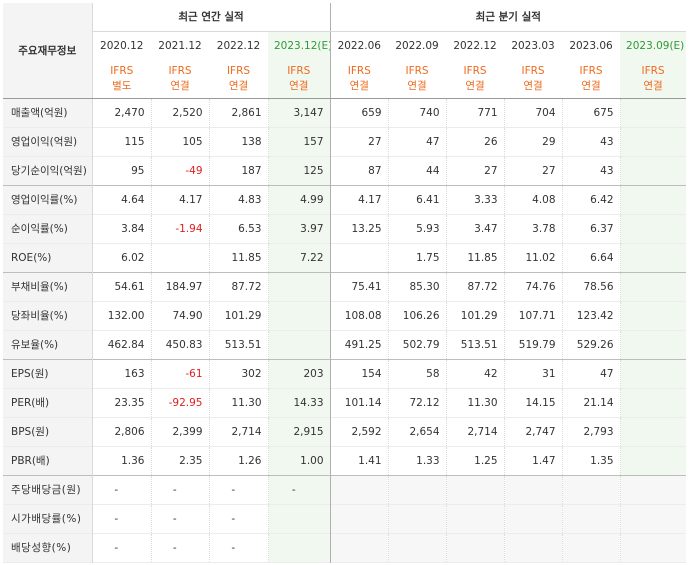  I want to click on table-cell: 4.17, so click(179, 199).